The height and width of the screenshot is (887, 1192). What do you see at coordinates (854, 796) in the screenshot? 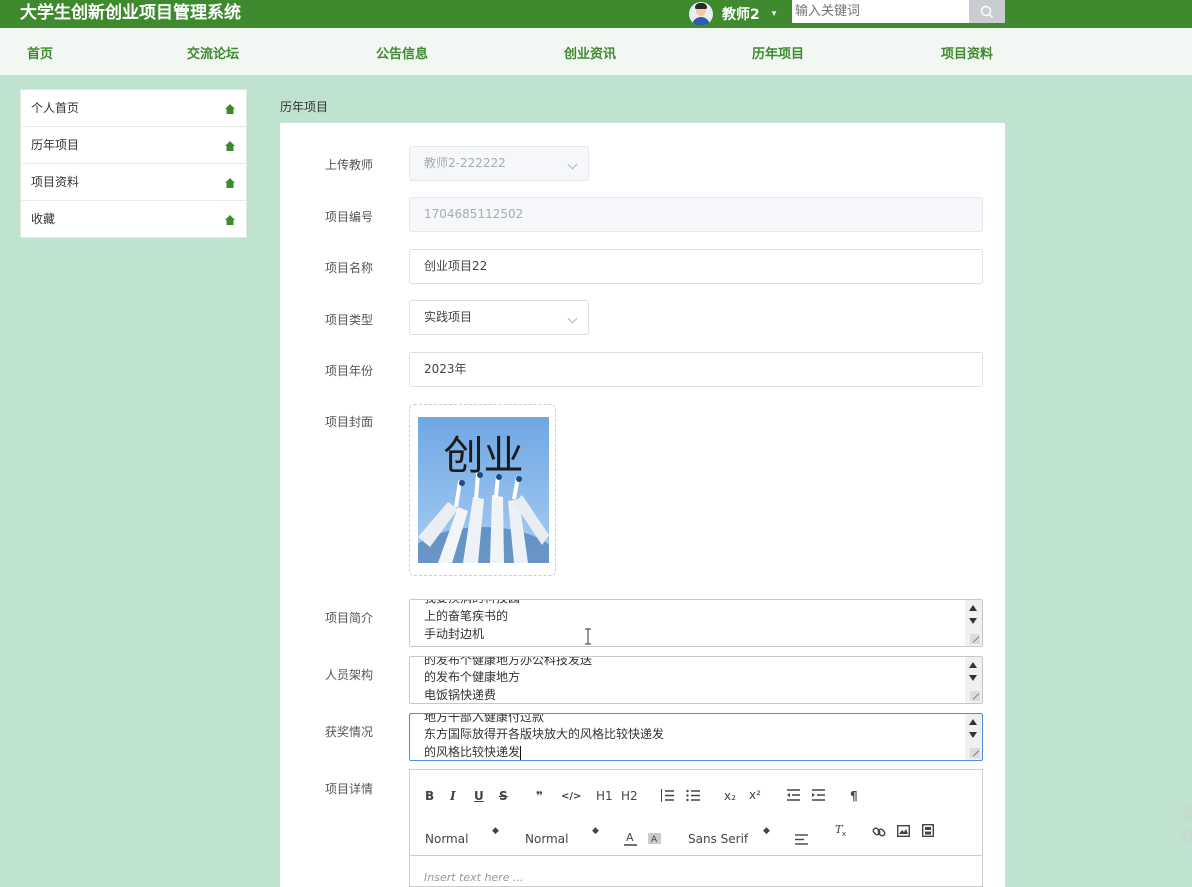
I see `text-direction-button: ¶` at bounding box center [854, 796].